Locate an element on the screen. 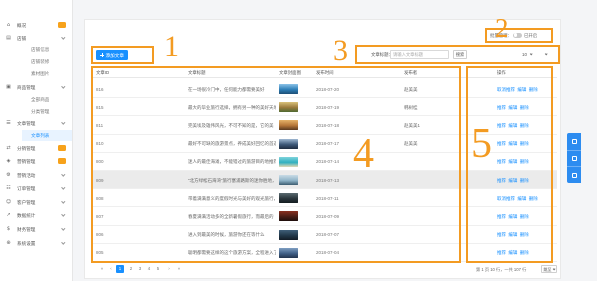 This screenshot has height=281, width=597. search-button: 搜索 is located at coordinates (460, 54).